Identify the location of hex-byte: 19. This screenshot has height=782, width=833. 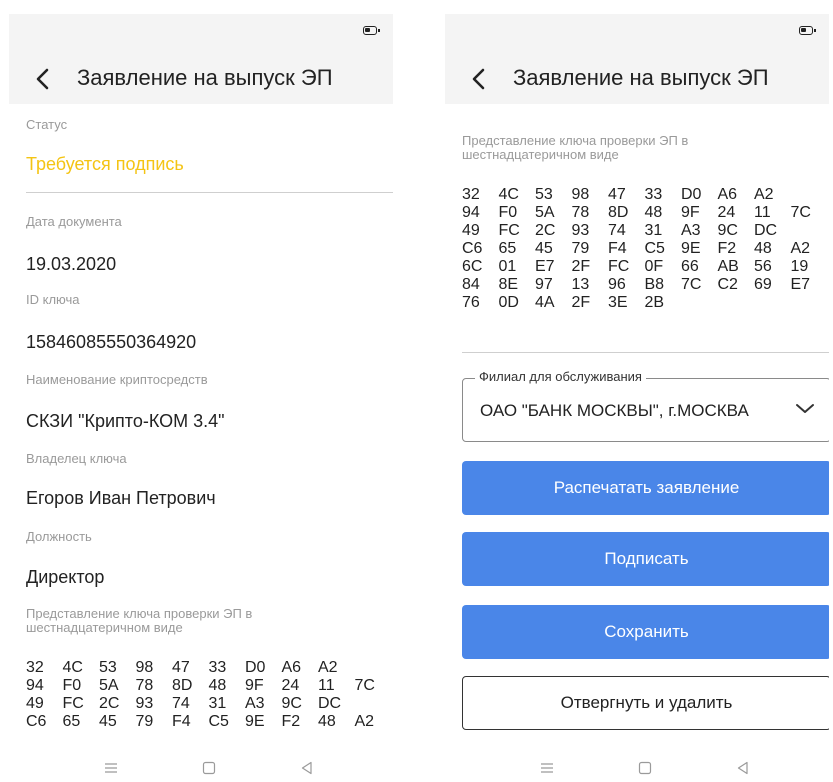
(799, 266).